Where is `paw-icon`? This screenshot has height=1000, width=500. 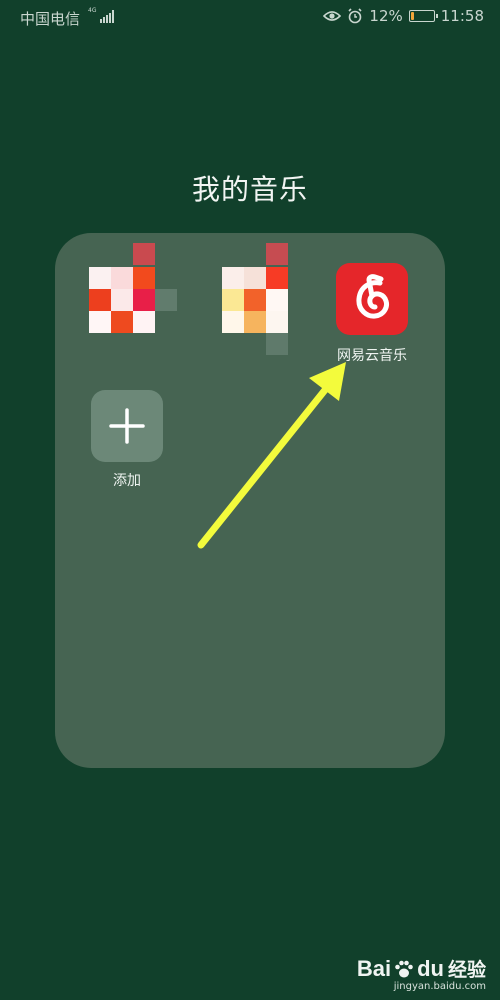 paw-icon is located at coordinates (404, 968).